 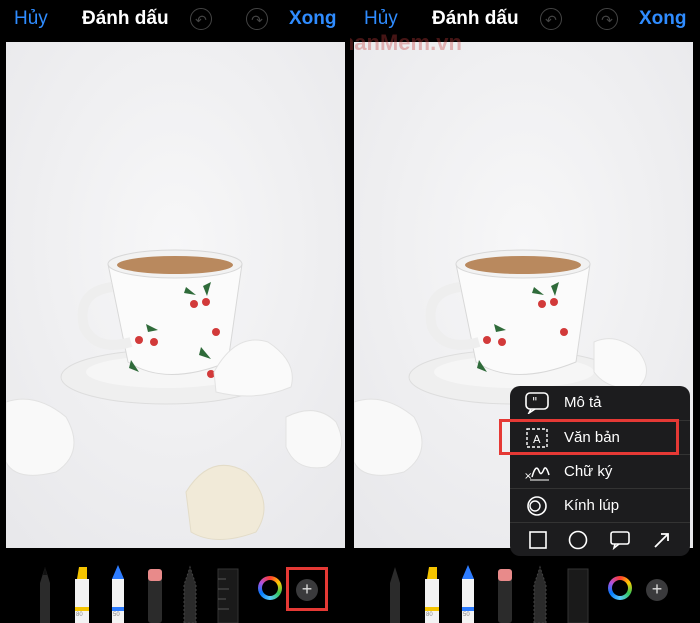 I want to click on add-menu-popover: " Mô tả A Văn bản × Chữ ký Kính lúp, so click(x=600, y=471).